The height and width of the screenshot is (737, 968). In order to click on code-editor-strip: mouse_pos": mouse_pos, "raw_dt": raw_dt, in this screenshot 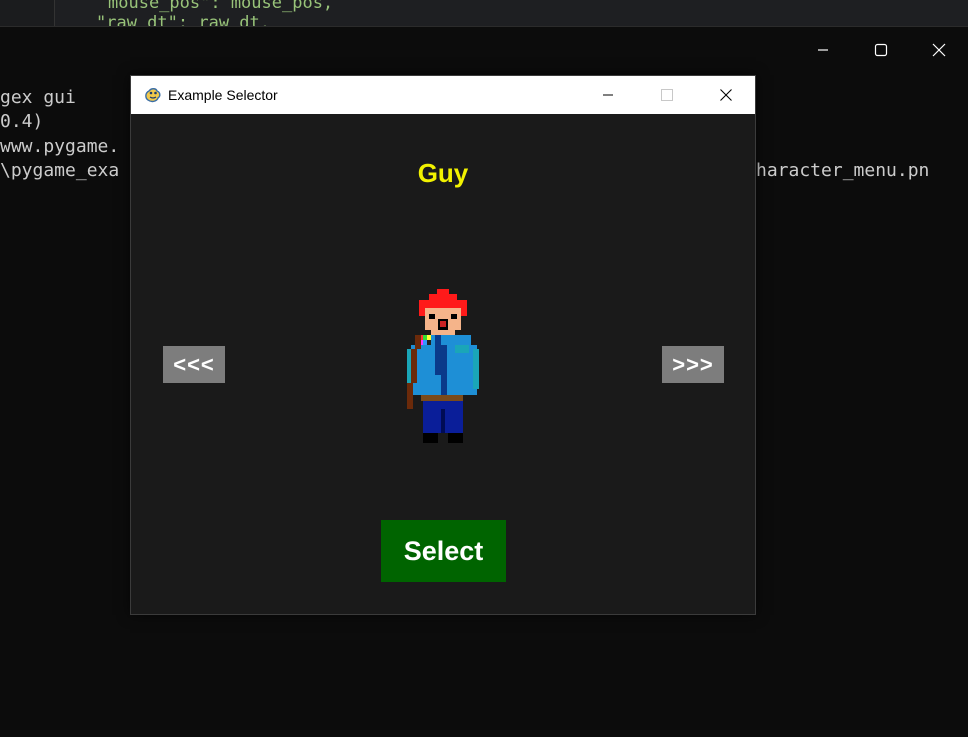, I will do `click(484, 13)`.